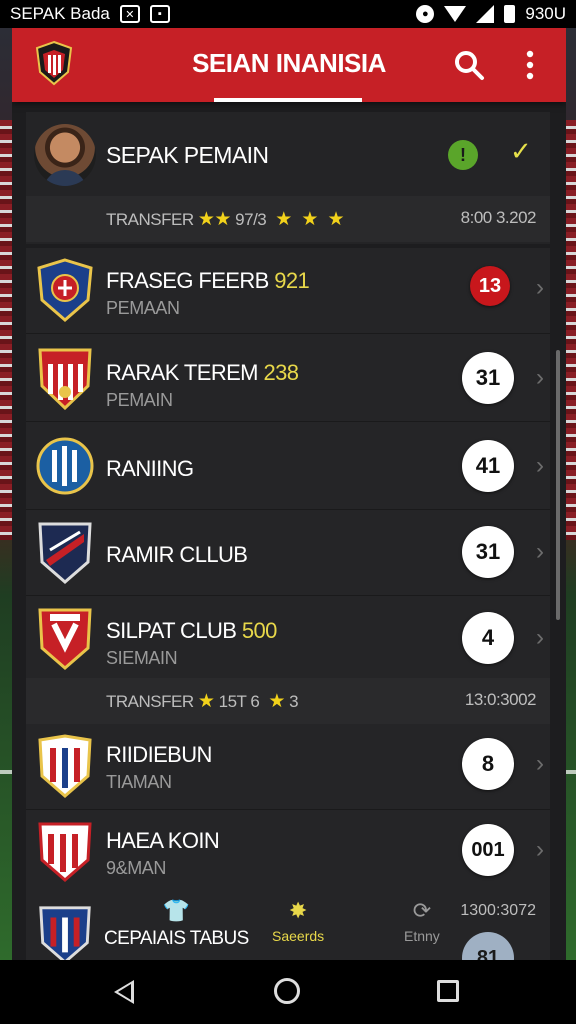 The width and height of the screenshot is (576, 1024). What do you see at coordinates (298, 936) in the screenshot?
I see `tab-search-label: Saeerds` at bounding box center [298, 936].